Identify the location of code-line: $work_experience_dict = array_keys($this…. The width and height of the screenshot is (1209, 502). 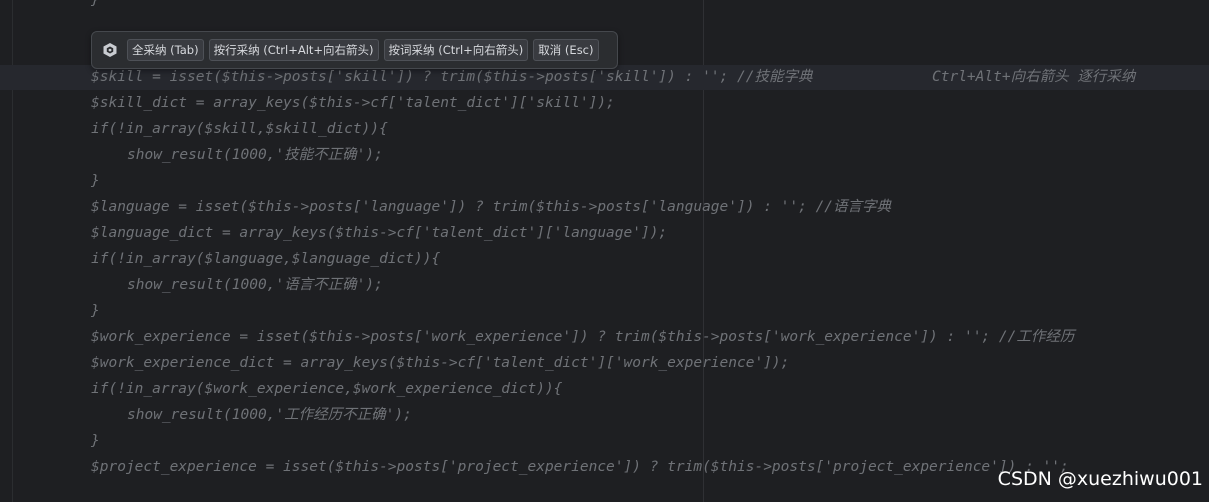
(440, 363).